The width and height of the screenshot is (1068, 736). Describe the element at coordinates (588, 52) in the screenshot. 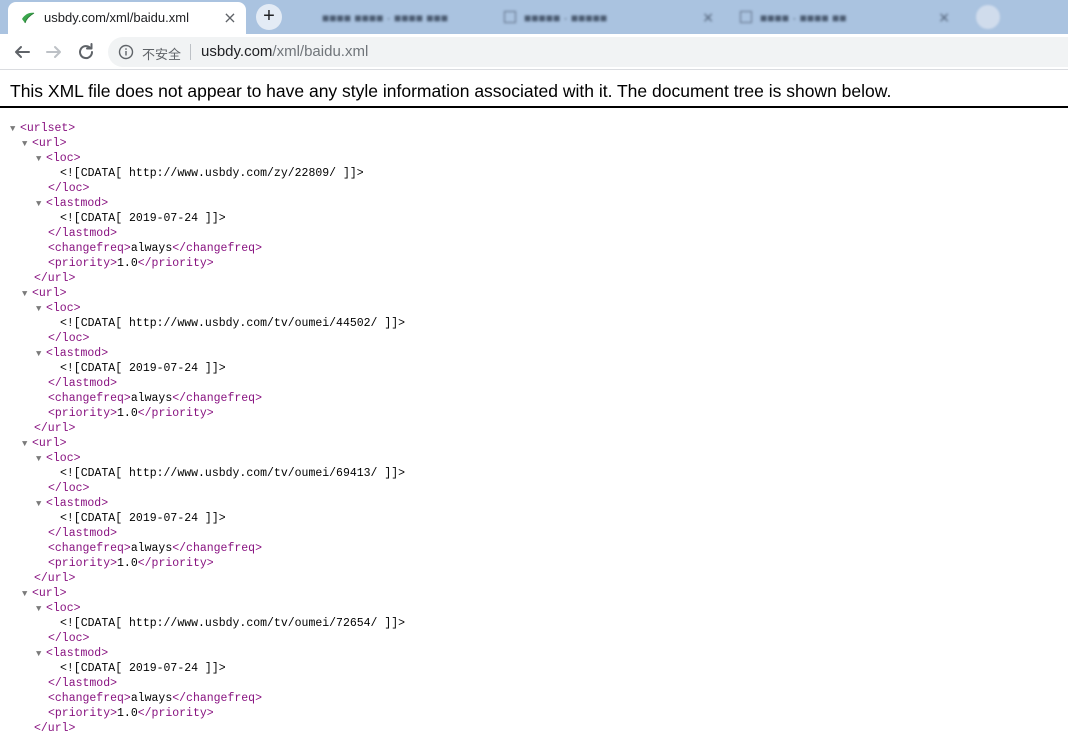

I see `address-bar: 不安全 usbdy.com/xml/baidu.xml` at that location.